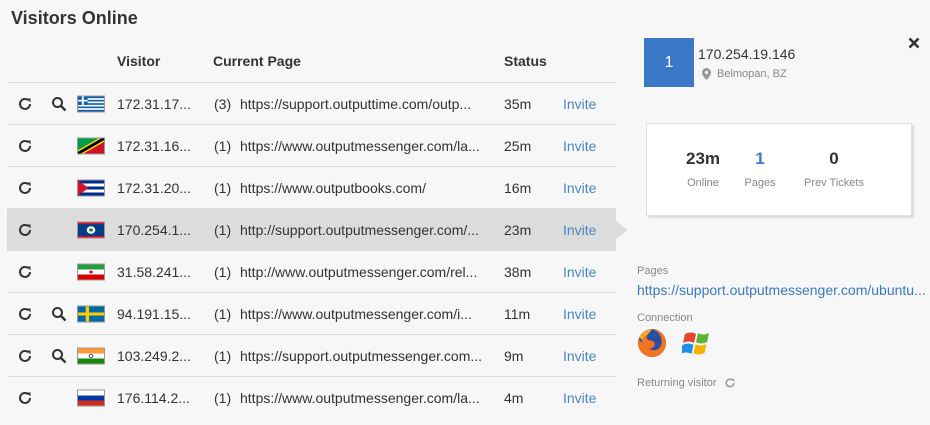 This screenshot has height=425, width=930. What do you see at coordinates (91, 229) in the screenshot?
I see `flag-belize-icon` at bounding box center [91, 229].